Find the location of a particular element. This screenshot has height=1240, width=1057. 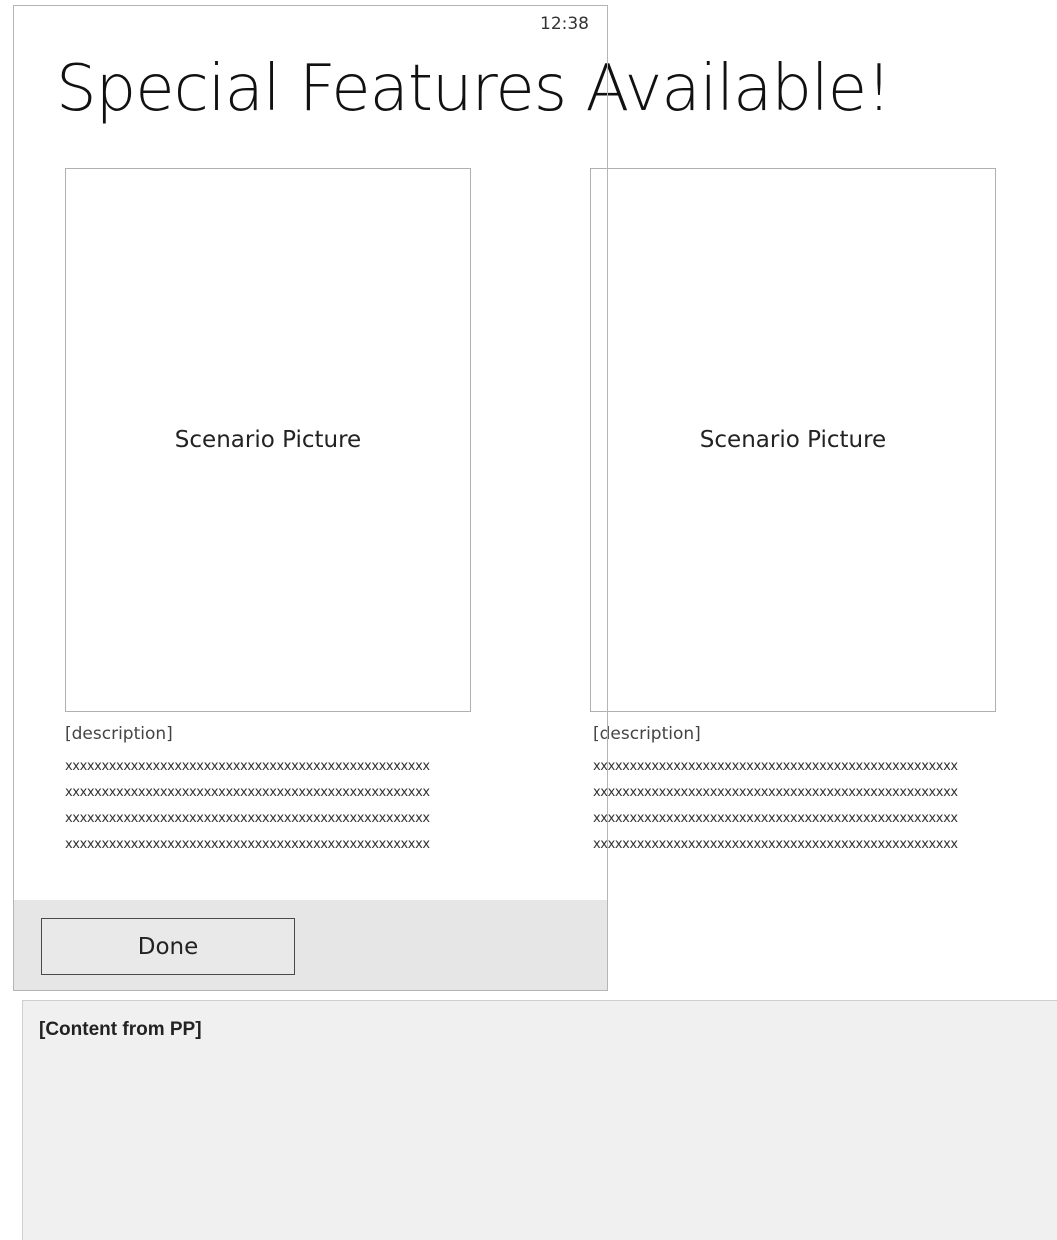

notes-title: [Content from PP] is located at coordinates (120, 1029).